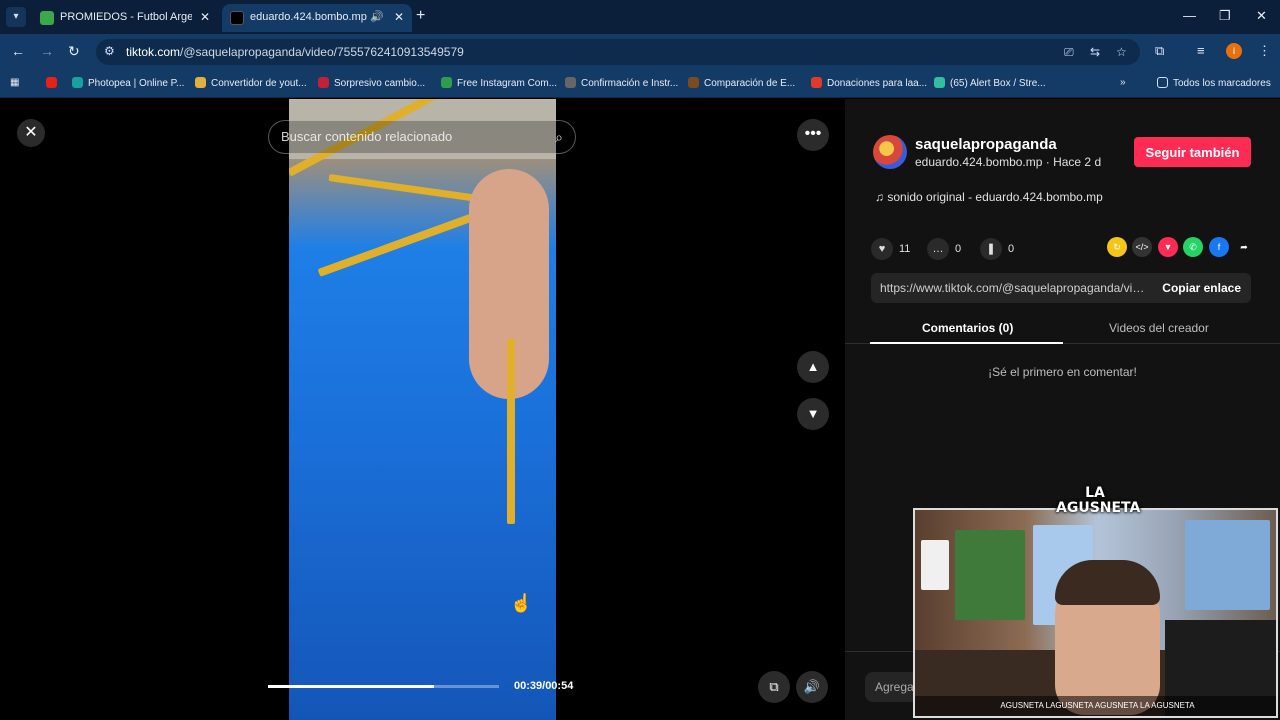 This screenshot has width=1280, height=720. I want to click on cast-icon: ⎚, so click(1069, 52).